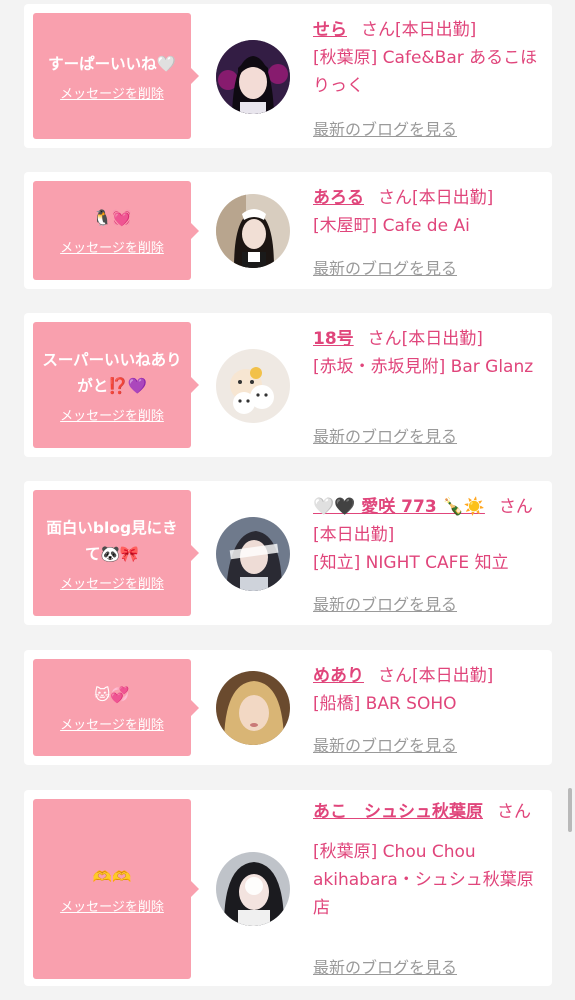 The width and height of the screenshot is (575, 1000). Describe the element at coordinates (385, 704) in the screenshot. I see `shop-name: [船橋] BAR SOHO` at that location.